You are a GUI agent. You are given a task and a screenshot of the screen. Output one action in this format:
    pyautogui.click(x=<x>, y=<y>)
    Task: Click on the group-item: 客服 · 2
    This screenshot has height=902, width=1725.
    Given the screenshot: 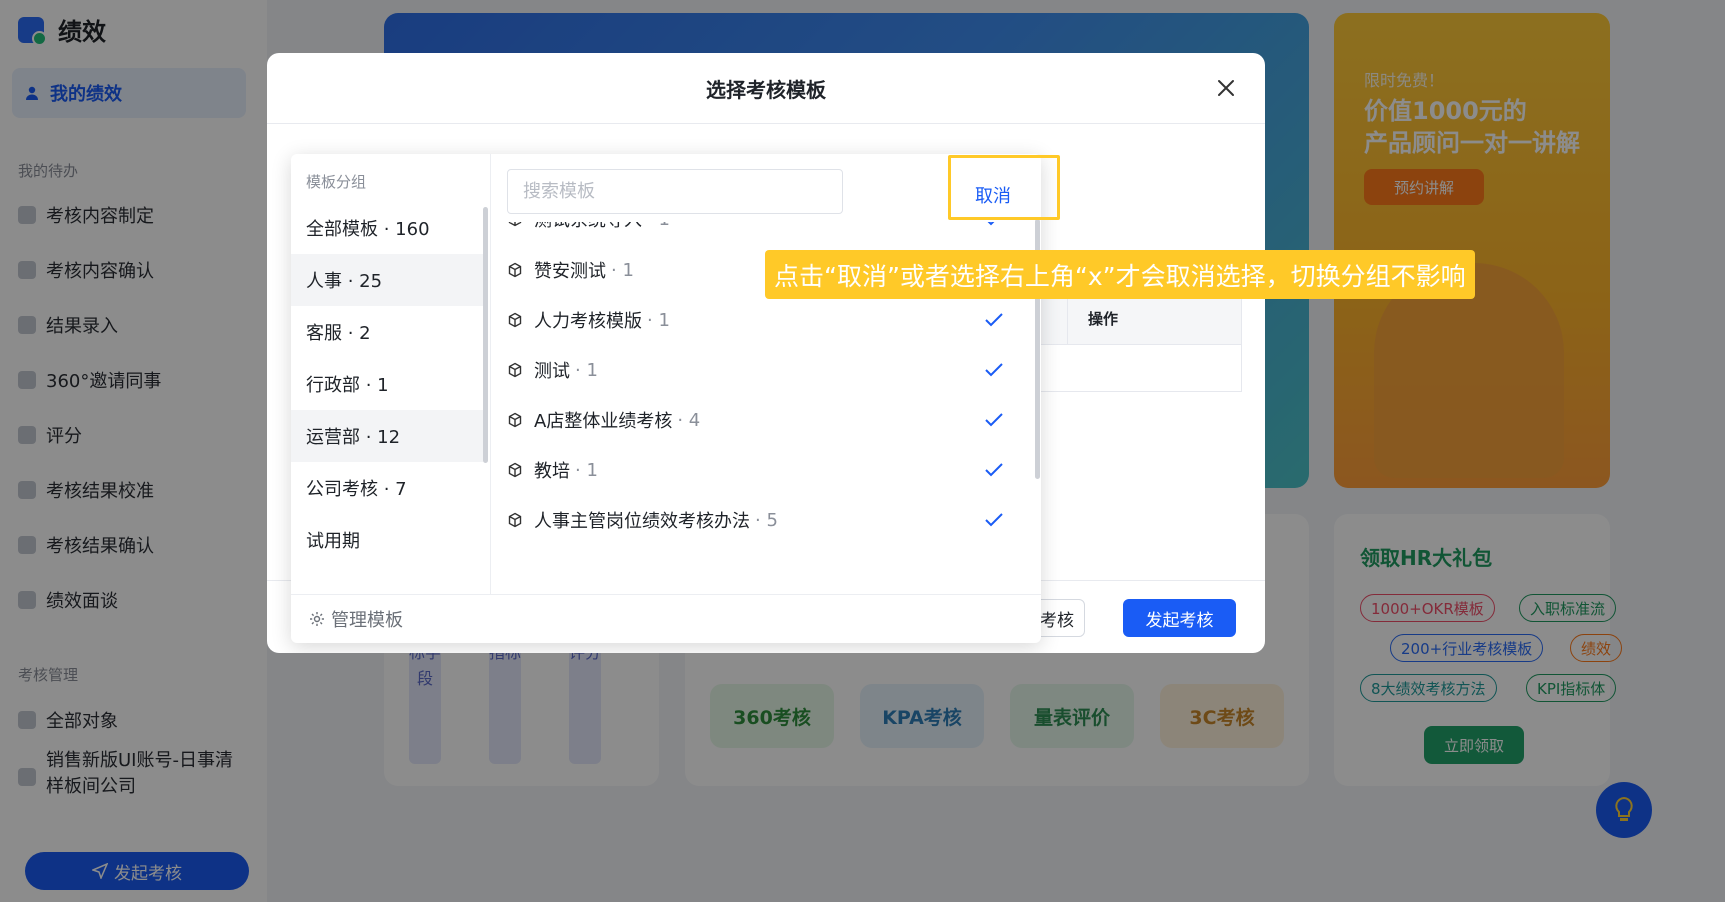 What is the action you would take?
    pyautogui.click(x=387, y=332)
    